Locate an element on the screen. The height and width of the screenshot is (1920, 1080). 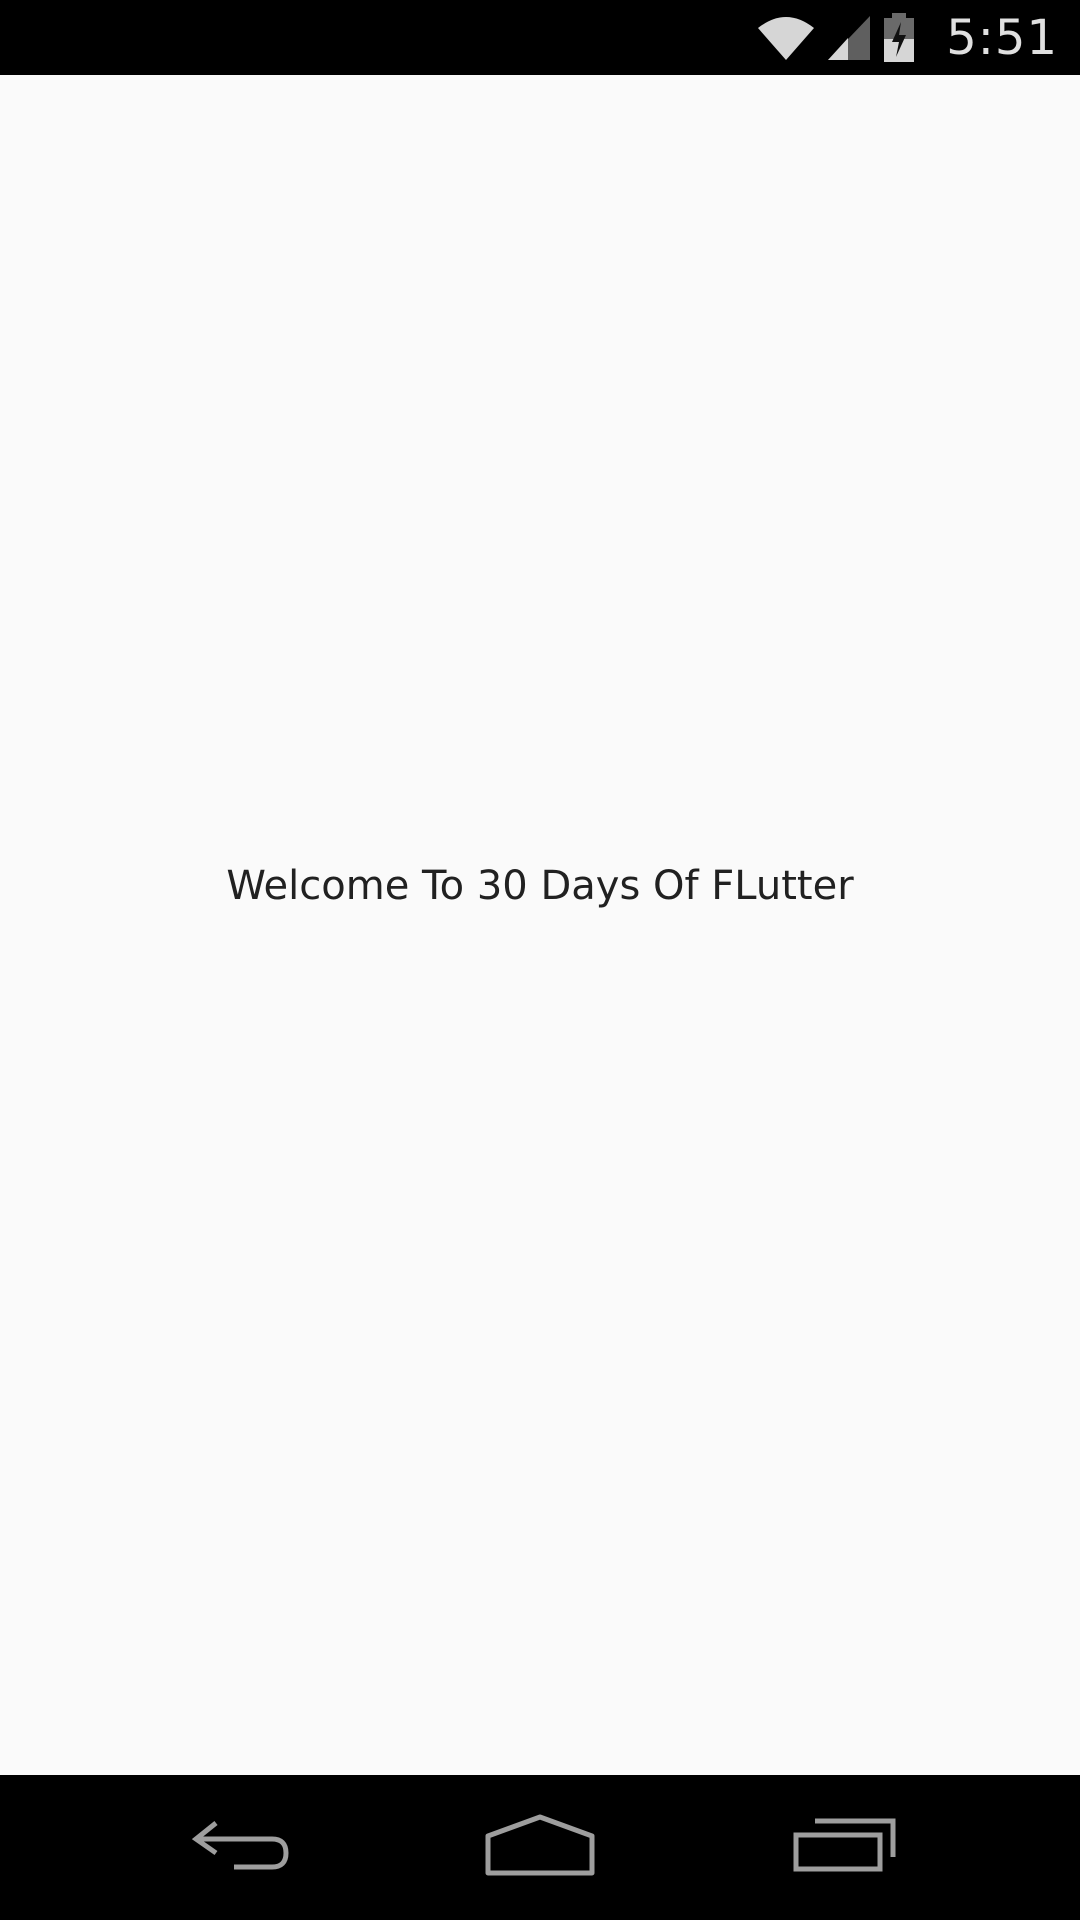
home-button is located at coordinates (540, 1847).